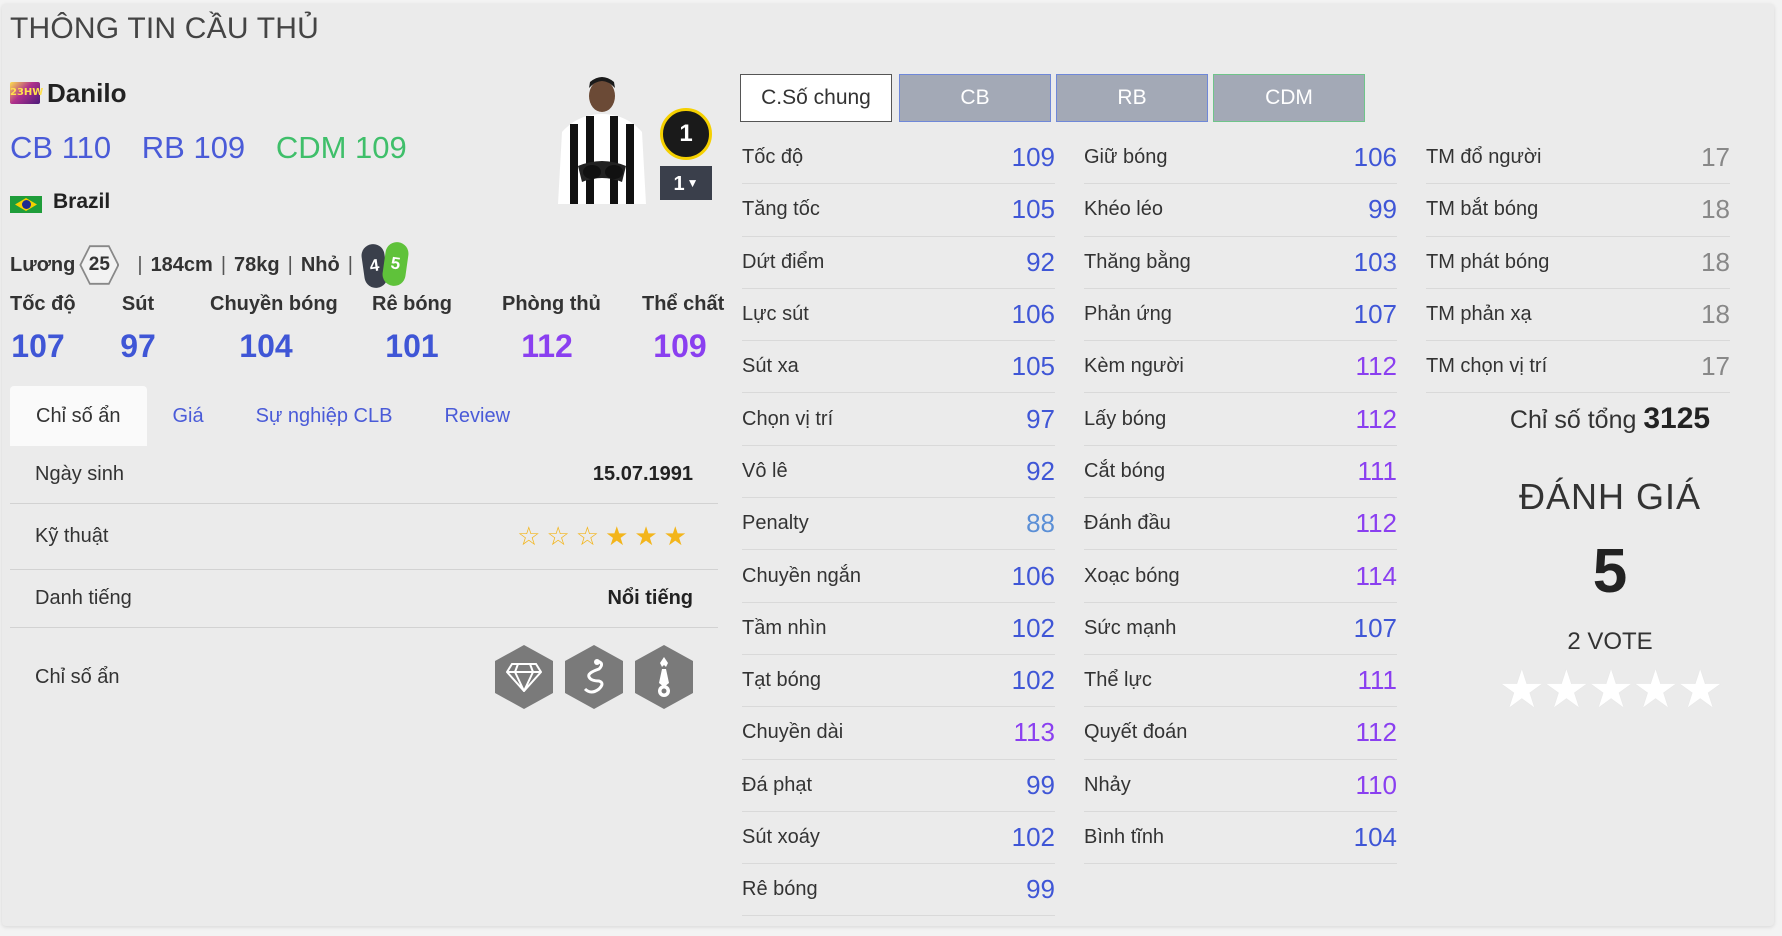 Image resolution: width=1782 pixels, height=936 pixels. What do you see at coordinates (61, 147) in the screenshot?
I see `position-cb: CB 110` at bounding box center [61, 147].